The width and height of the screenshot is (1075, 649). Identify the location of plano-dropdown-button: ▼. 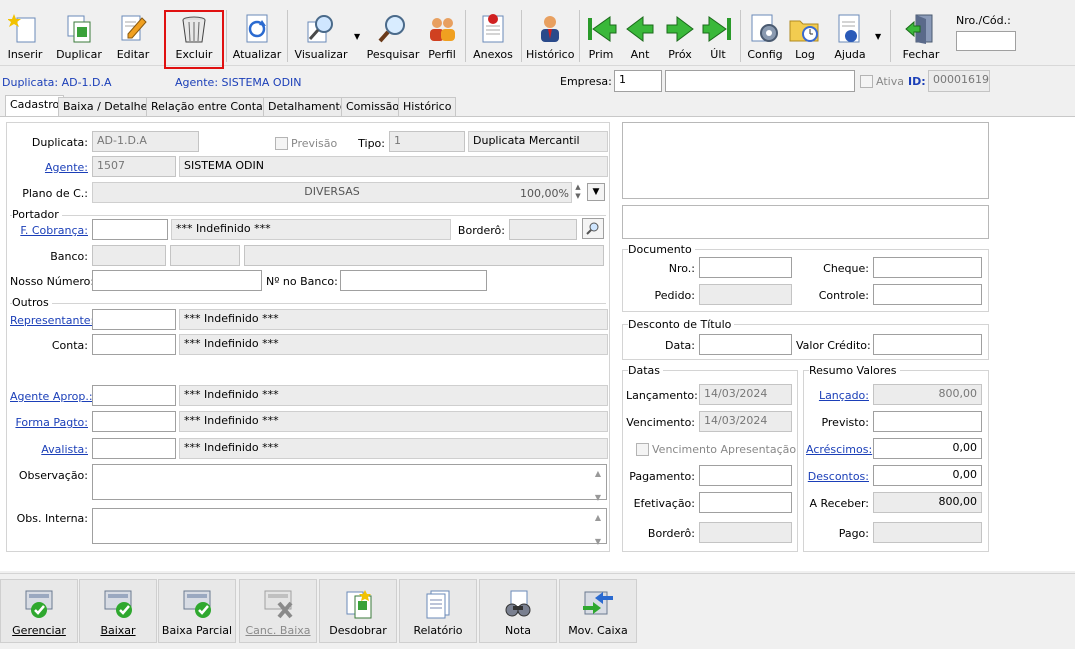
(596, 192).